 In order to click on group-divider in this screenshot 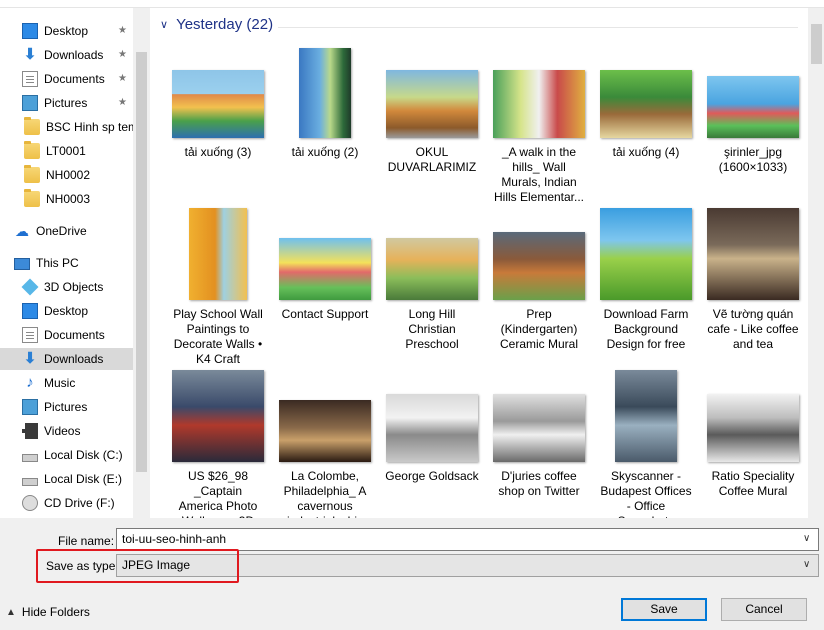, I will do `click(538, 27)`.